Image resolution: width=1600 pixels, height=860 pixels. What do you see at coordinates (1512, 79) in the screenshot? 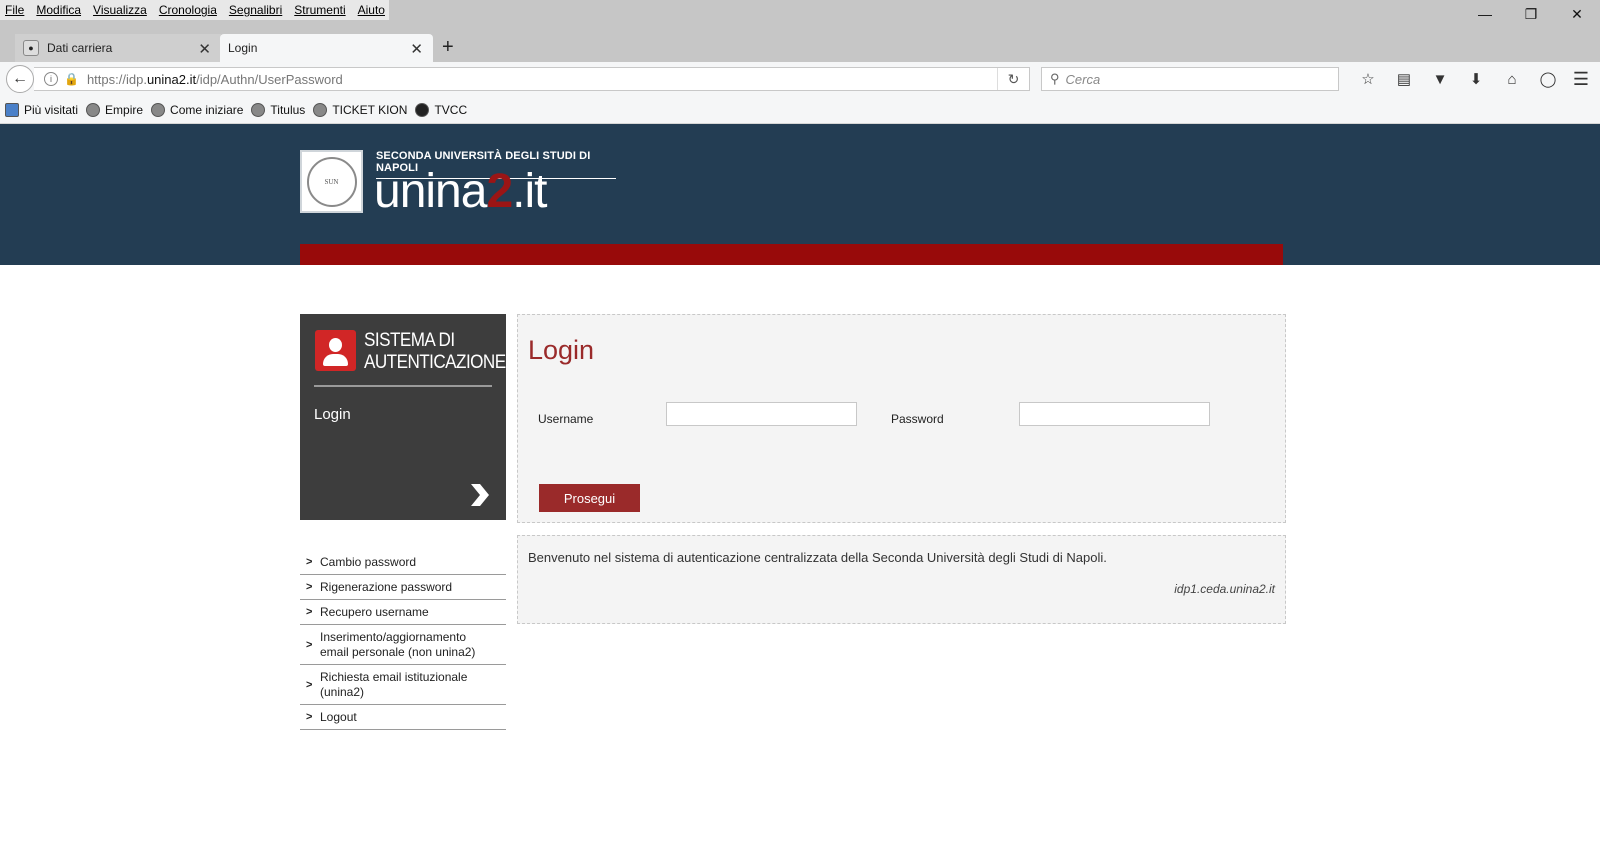
I see `home-icon: ⌂` at bounding box center [1512, 79].